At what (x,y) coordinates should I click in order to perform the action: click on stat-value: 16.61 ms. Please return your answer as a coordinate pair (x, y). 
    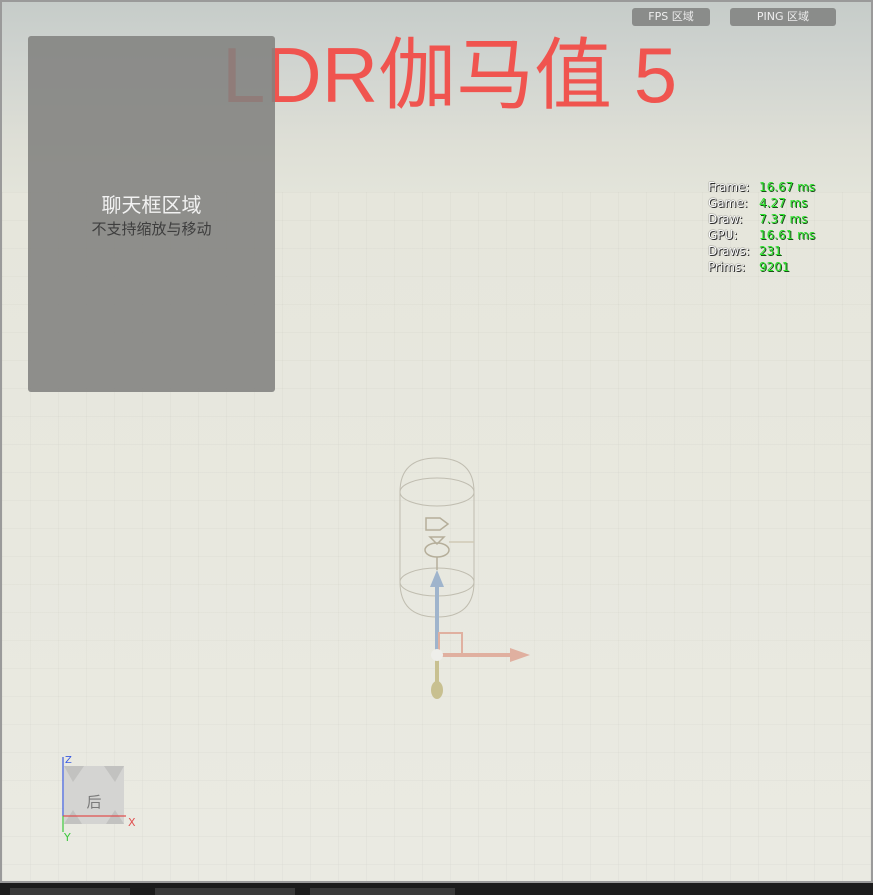
    Looking at the image, I should click on (787, 235).